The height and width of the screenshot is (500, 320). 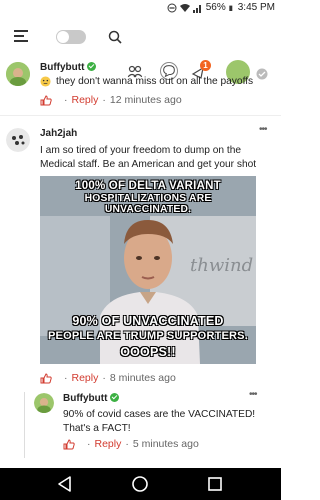 I want to click on meme-bottom-text-2: PEOPLE ARE TRUMP SUPPORTERS., so click(x=148, y=336).